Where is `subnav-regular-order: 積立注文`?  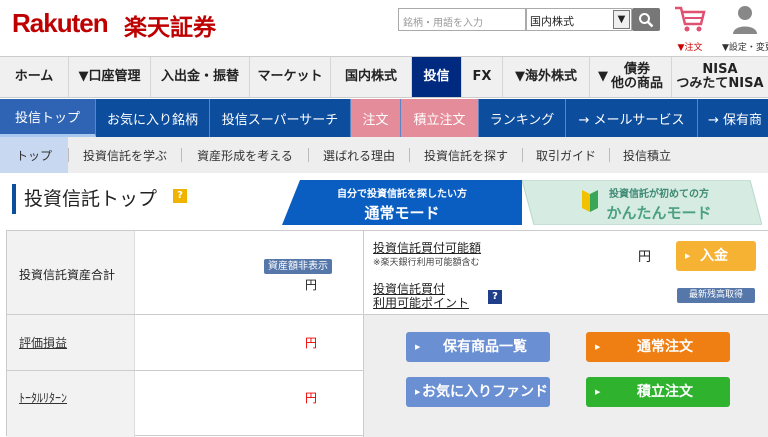
subnav-regular-order: 積立注文 is located at coordinates (440, 118).